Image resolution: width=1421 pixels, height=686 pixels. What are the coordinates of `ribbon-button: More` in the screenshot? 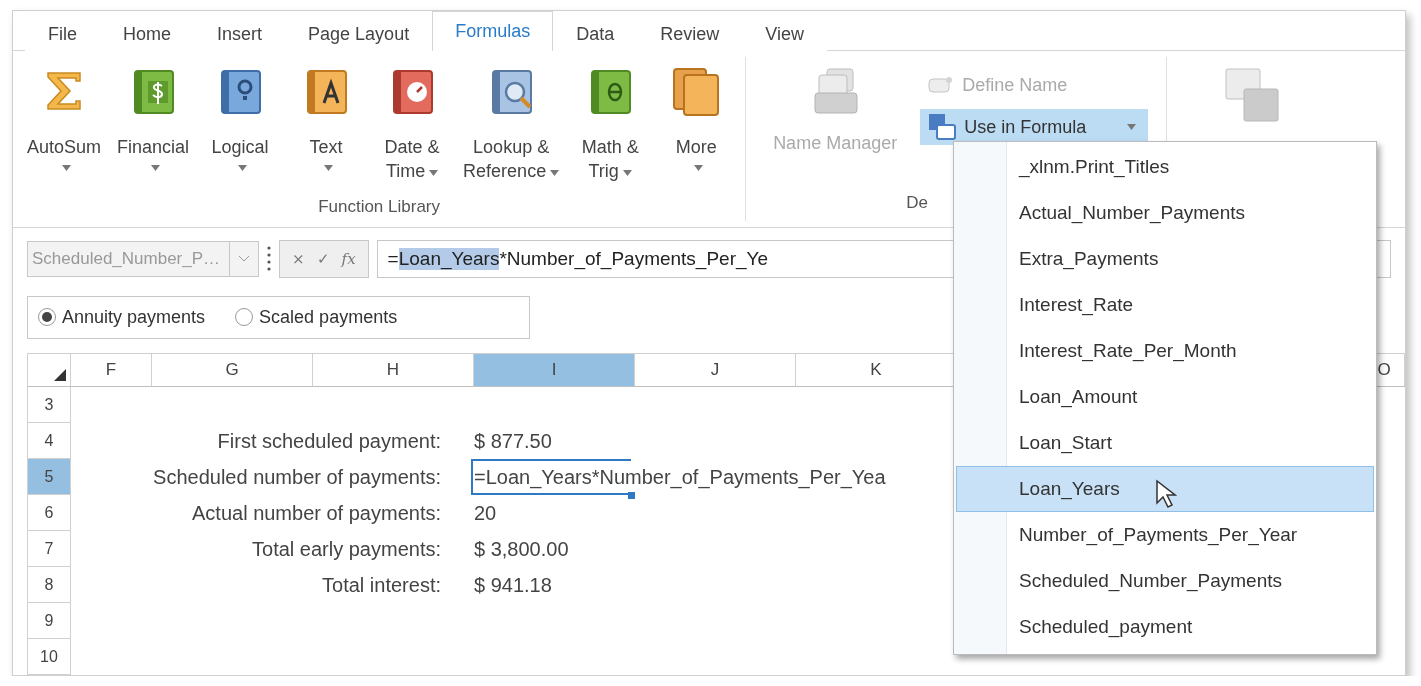 It's located at (696, 129).